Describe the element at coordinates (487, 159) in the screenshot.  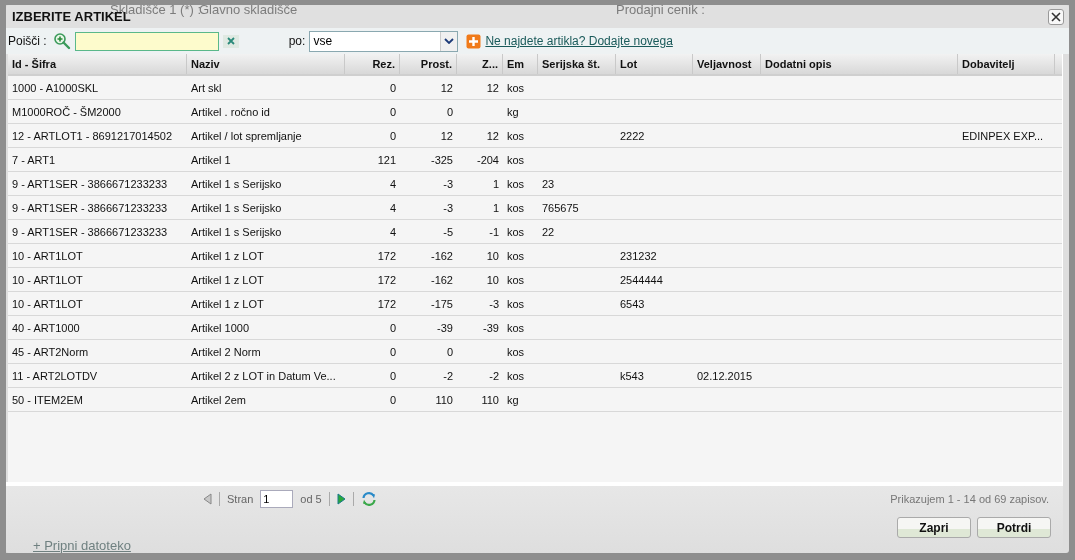
I see `table-cell: -204` at that location.